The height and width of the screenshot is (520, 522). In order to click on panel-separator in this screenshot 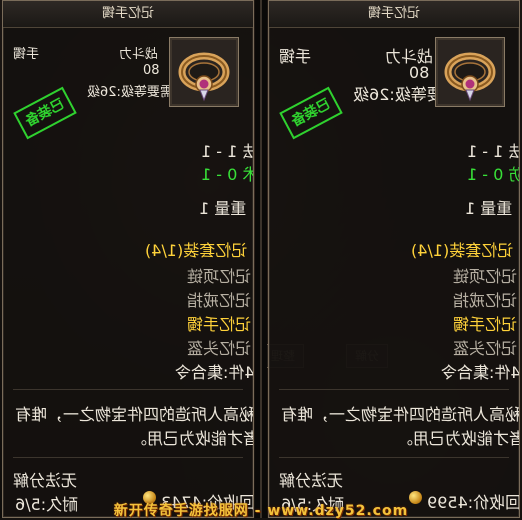, I will do `click(261, 259)`.